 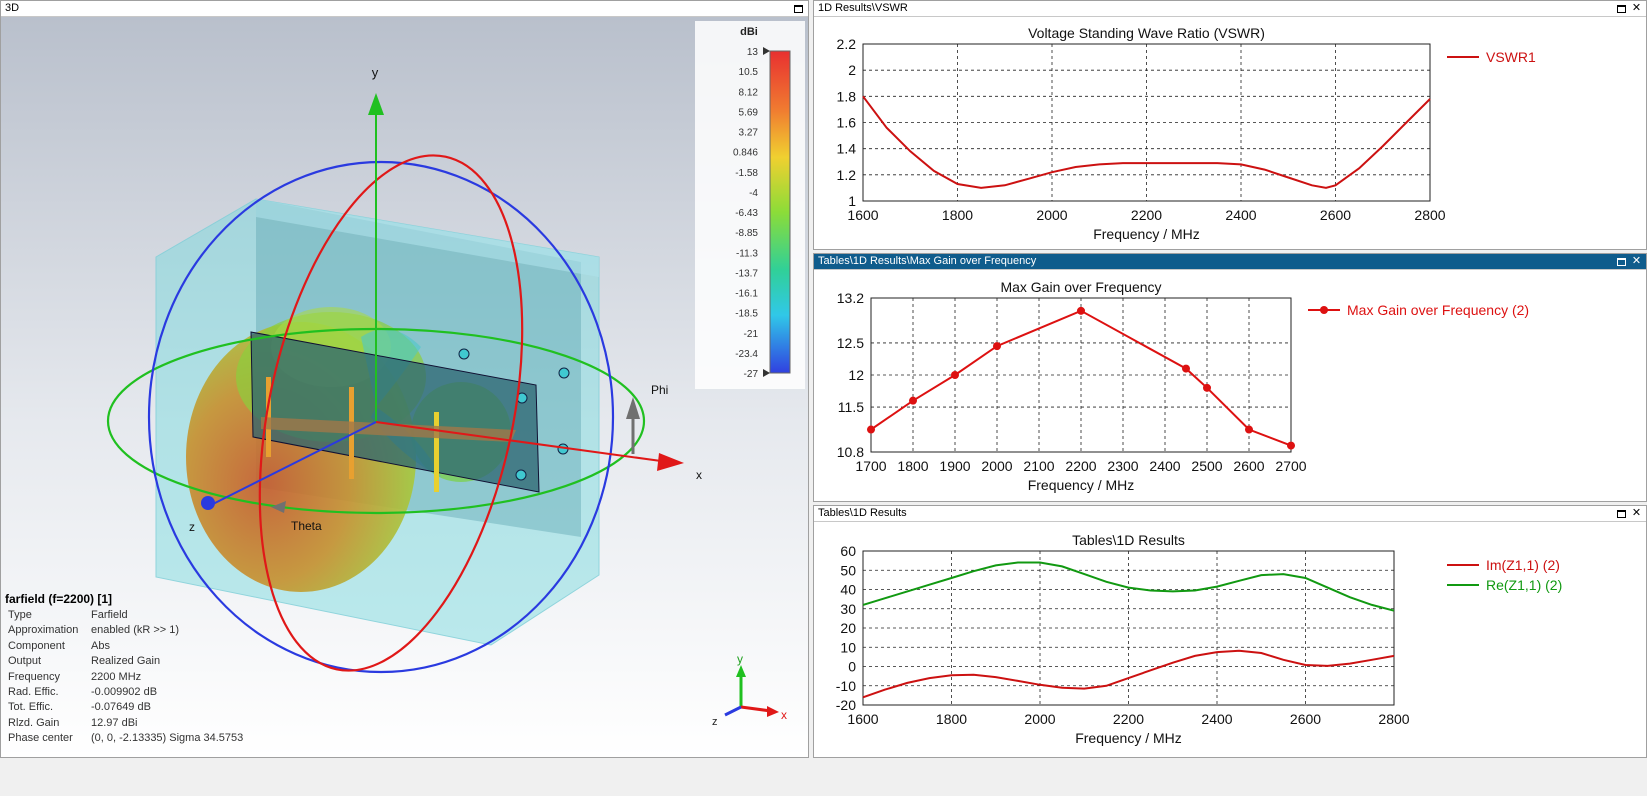 I want to click on y-tick-label: 0, so click(x=852, y=667).